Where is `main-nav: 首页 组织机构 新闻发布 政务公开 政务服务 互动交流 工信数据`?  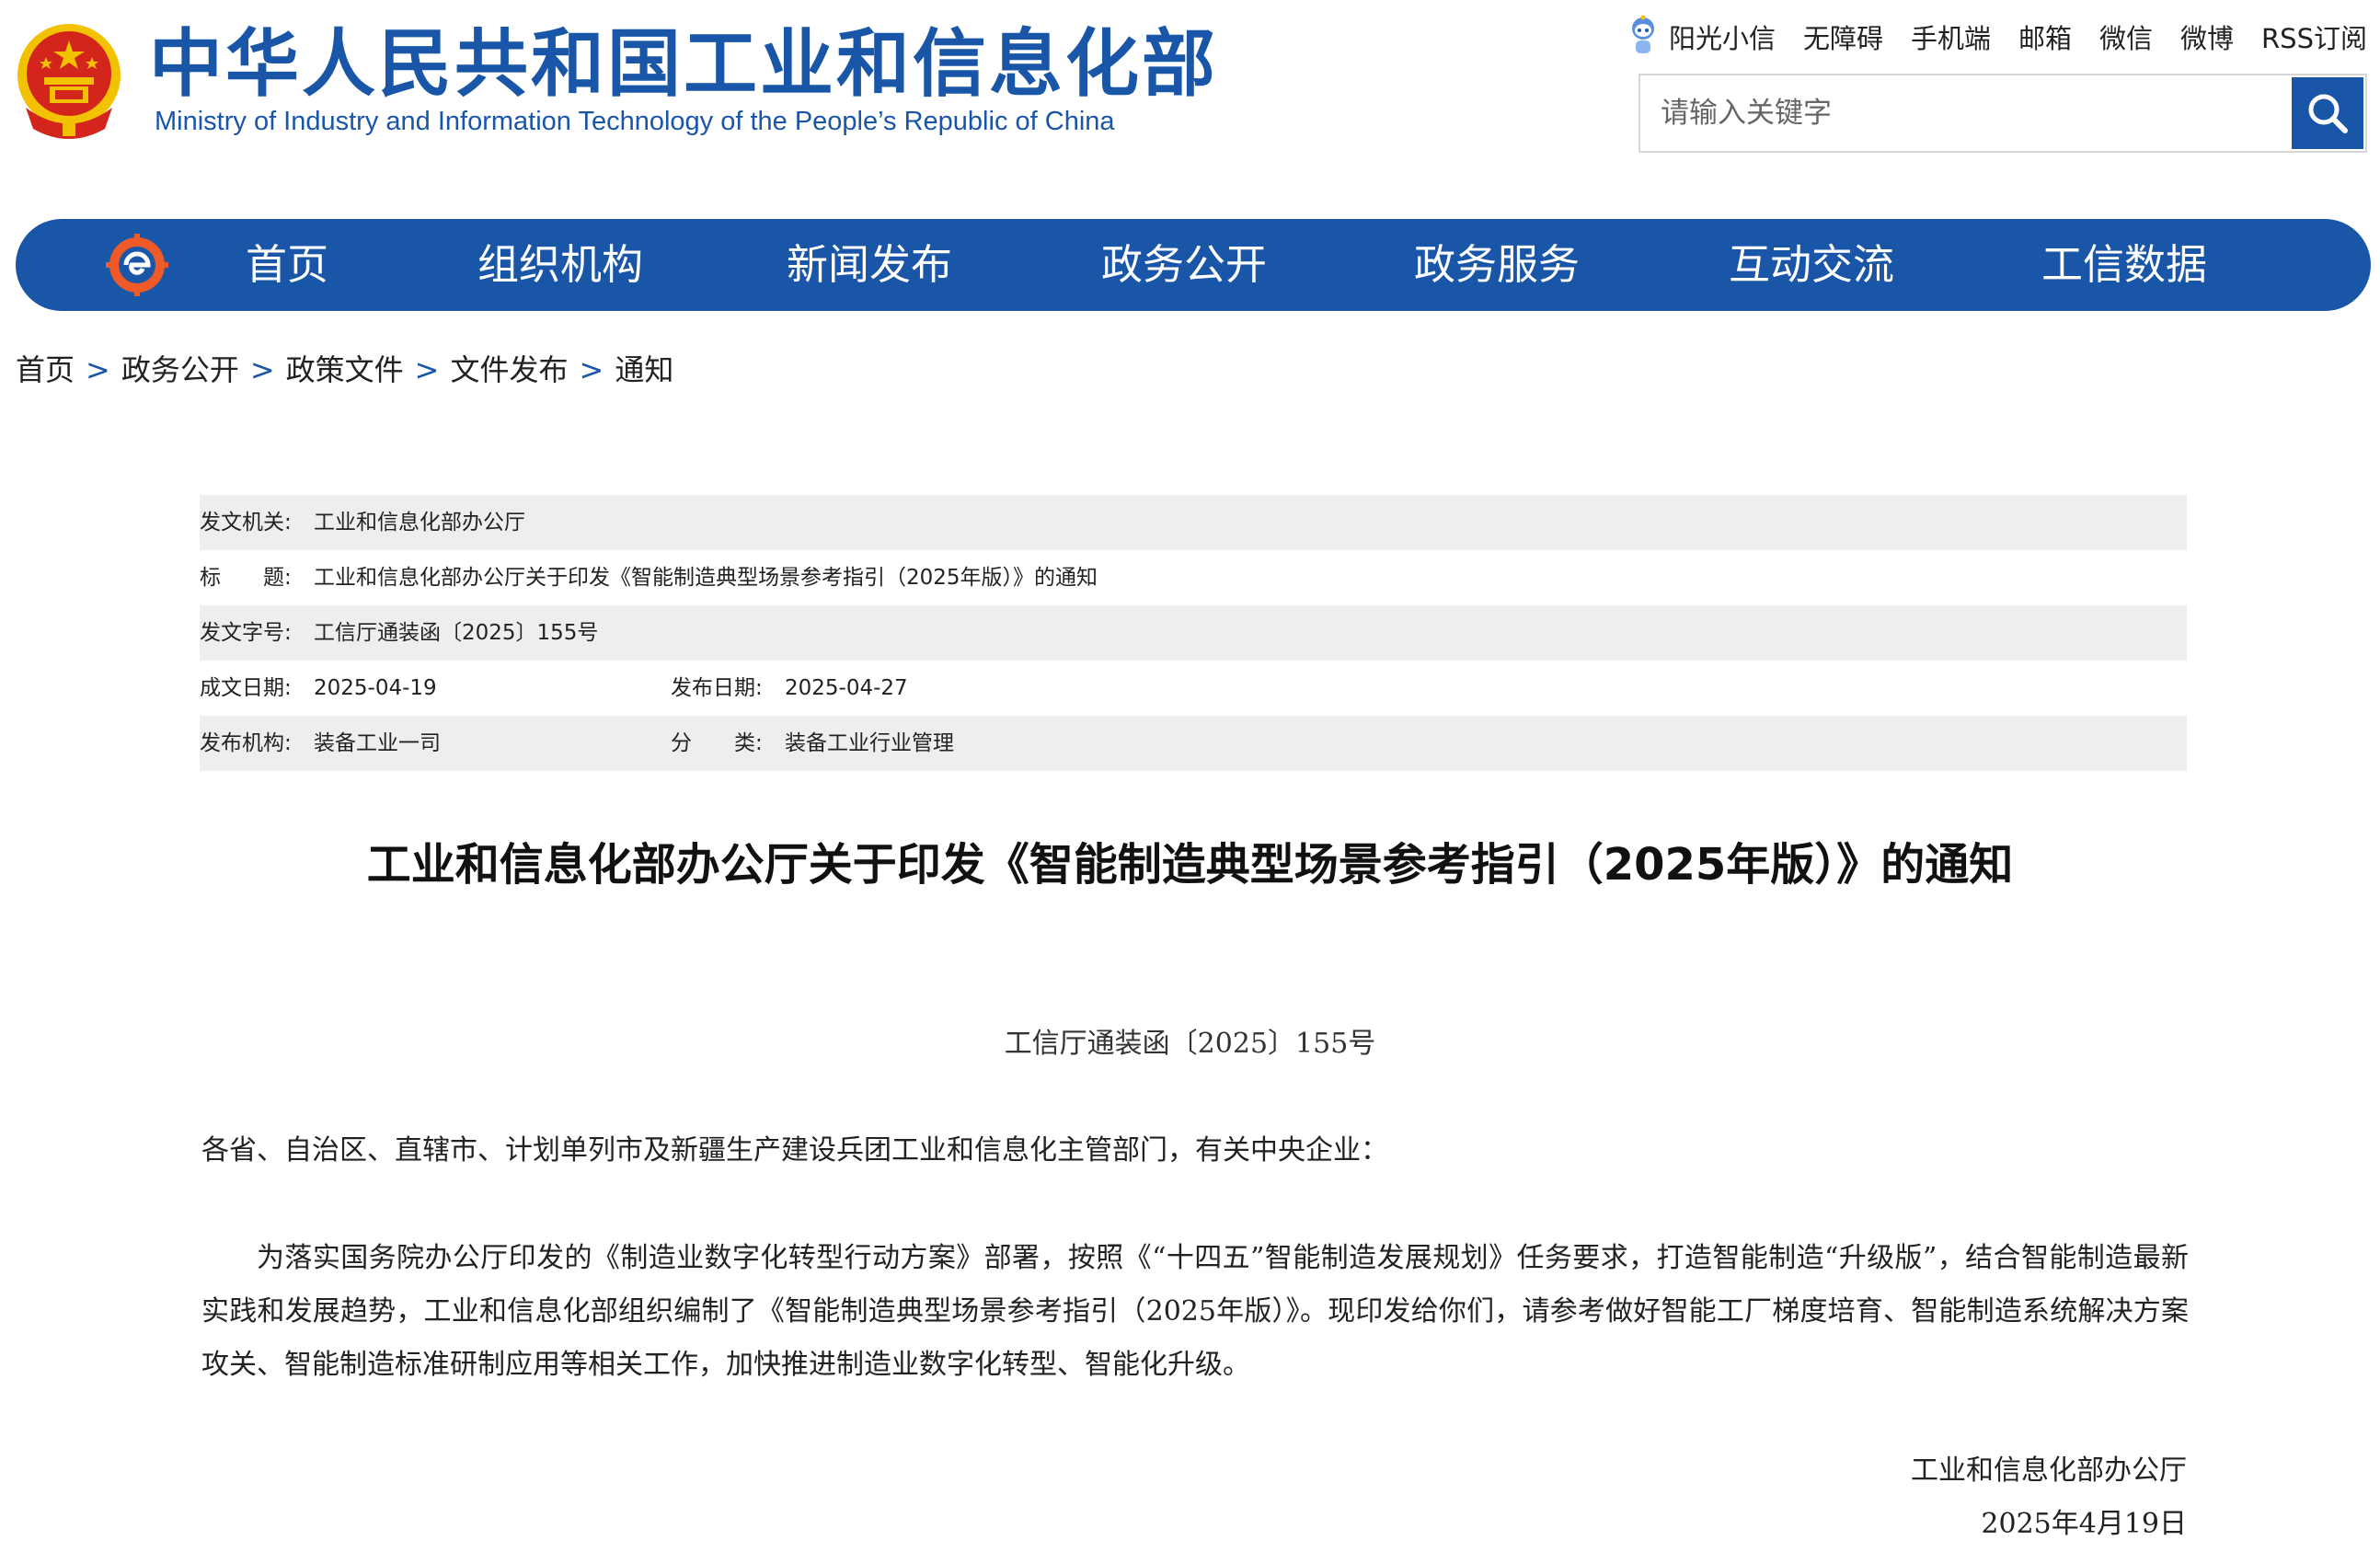 main-nav: 首页 组织机构 新闻发布 政务公开 政务服务 互动交流 工信数据 is located at coordinates (1193, 265).